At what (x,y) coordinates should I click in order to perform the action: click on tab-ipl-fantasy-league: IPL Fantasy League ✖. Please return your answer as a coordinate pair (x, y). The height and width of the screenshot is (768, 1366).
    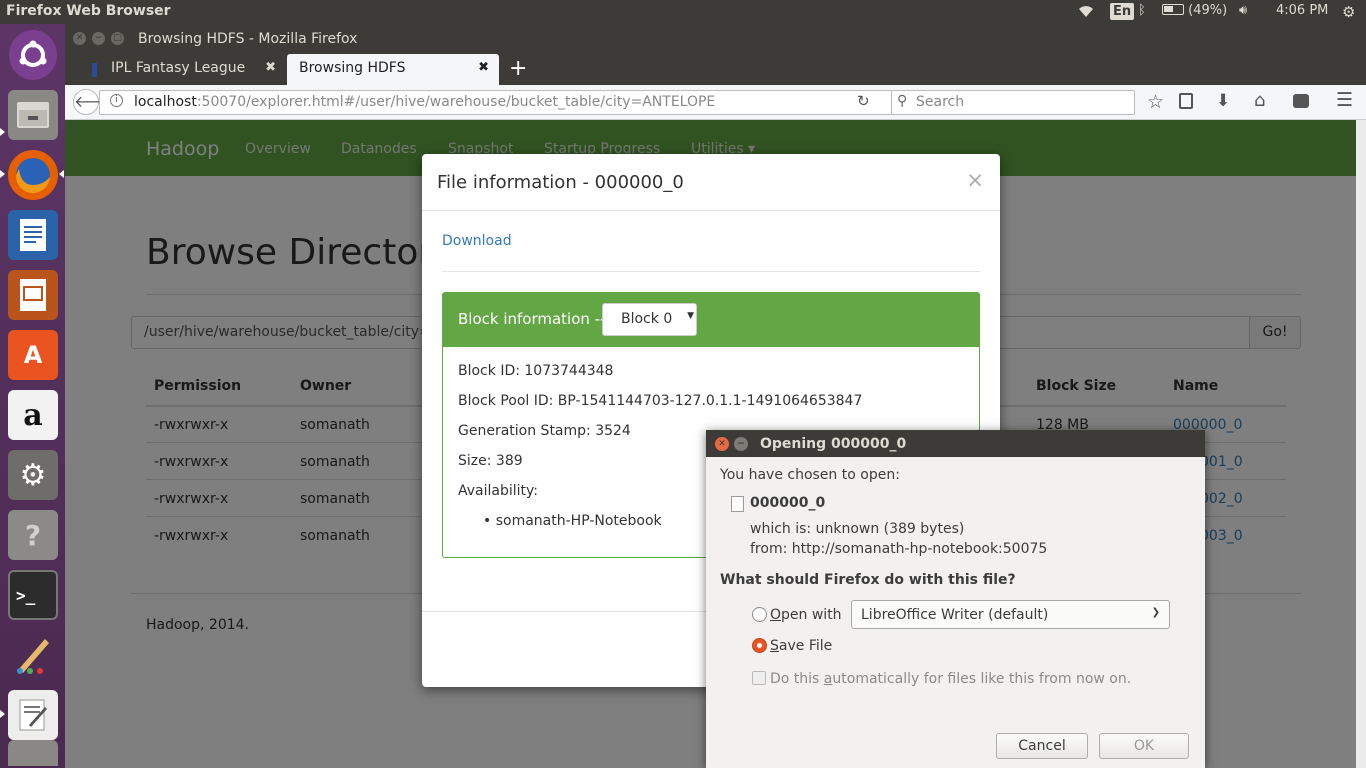
    Looking at the image, I should click on (183, 69).